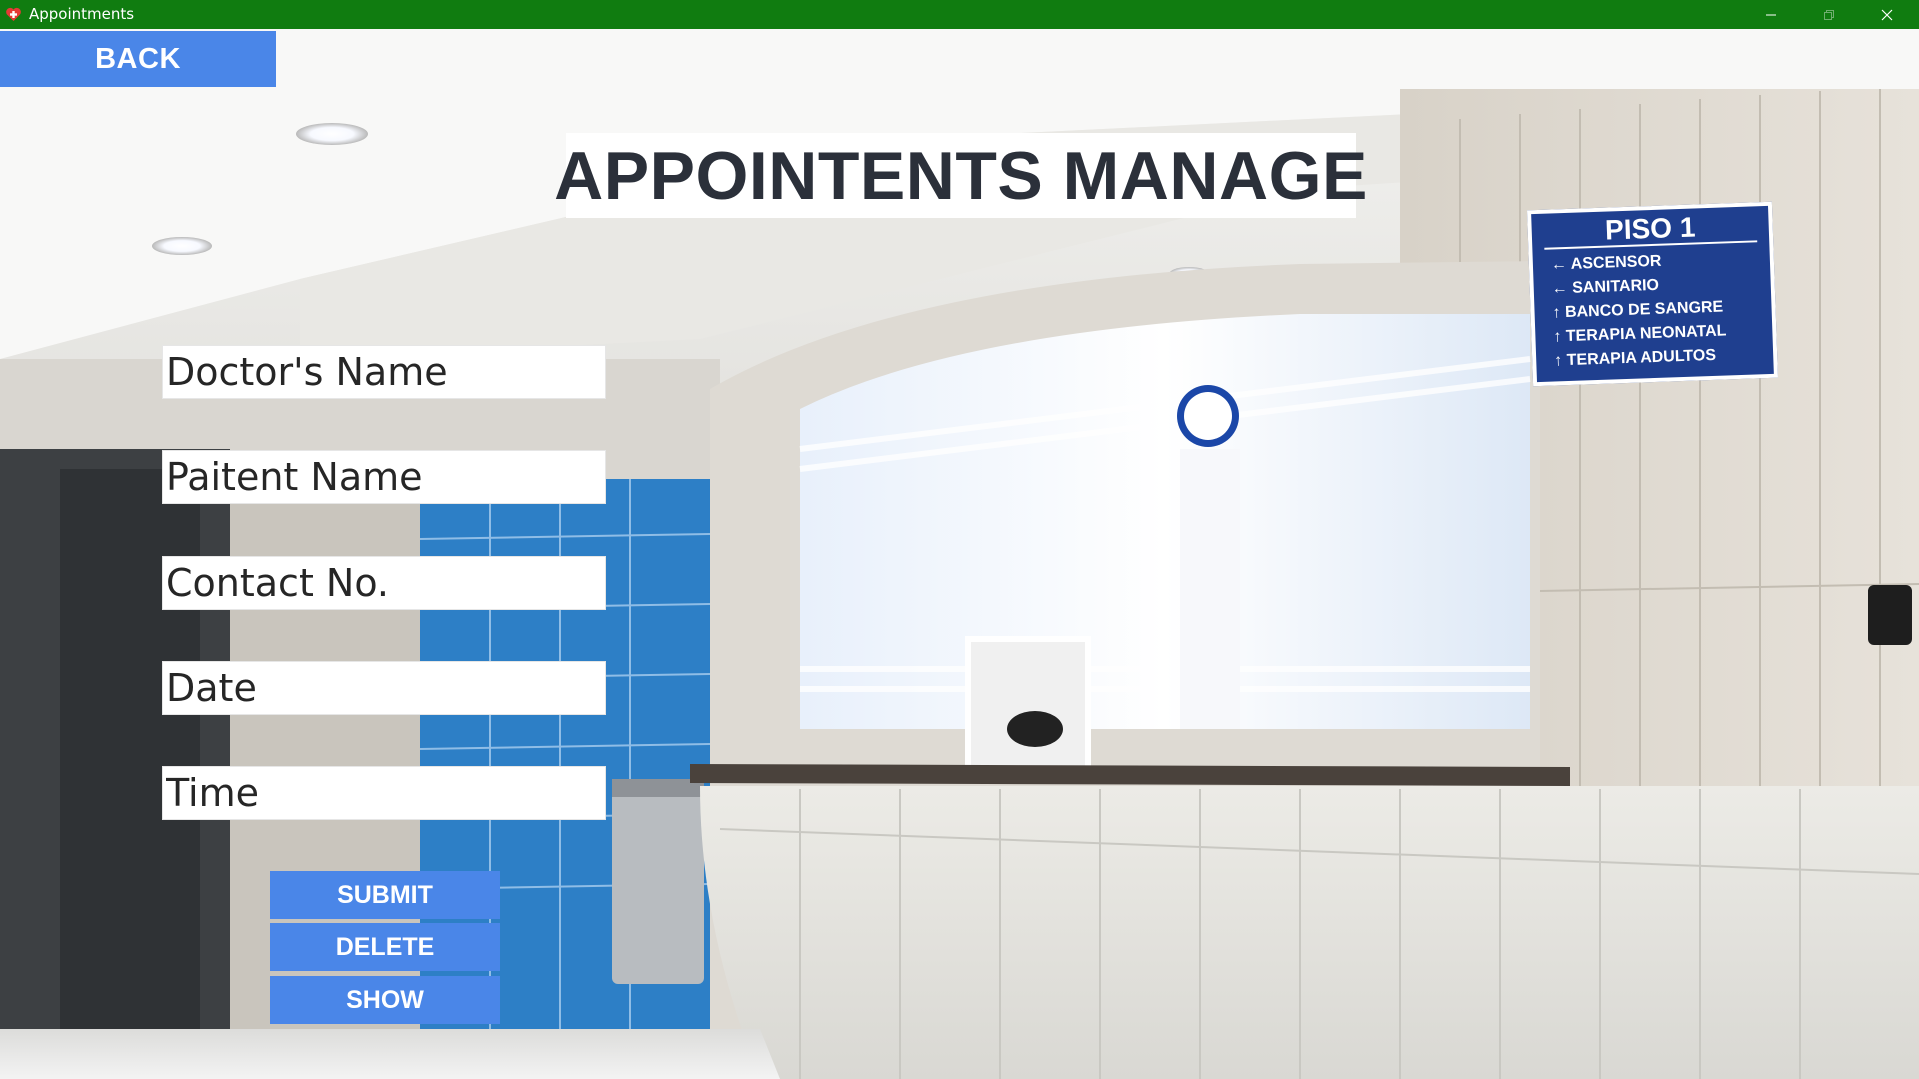 The width and height of the screenshot is (1919, 1079). What do you see at coordinates (384, 793) in the screenshot?
I see `time-field` at bounding box center [384, 793].